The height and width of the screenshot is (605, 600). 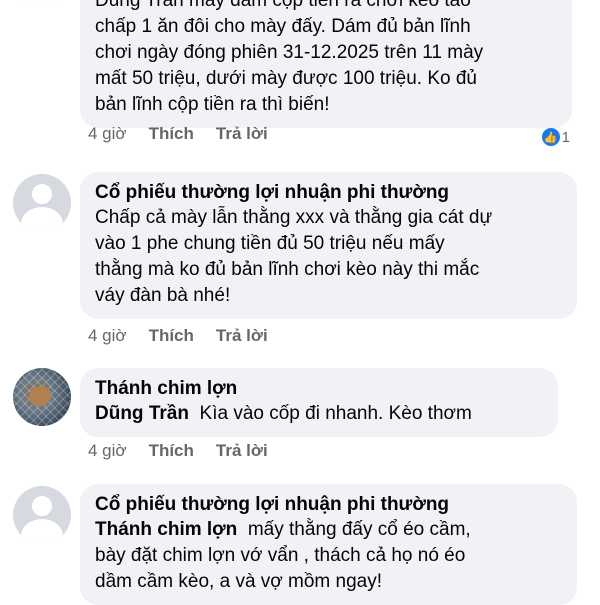 I want to click on reaction-count: 👍 1, so click(x=555, y=137).